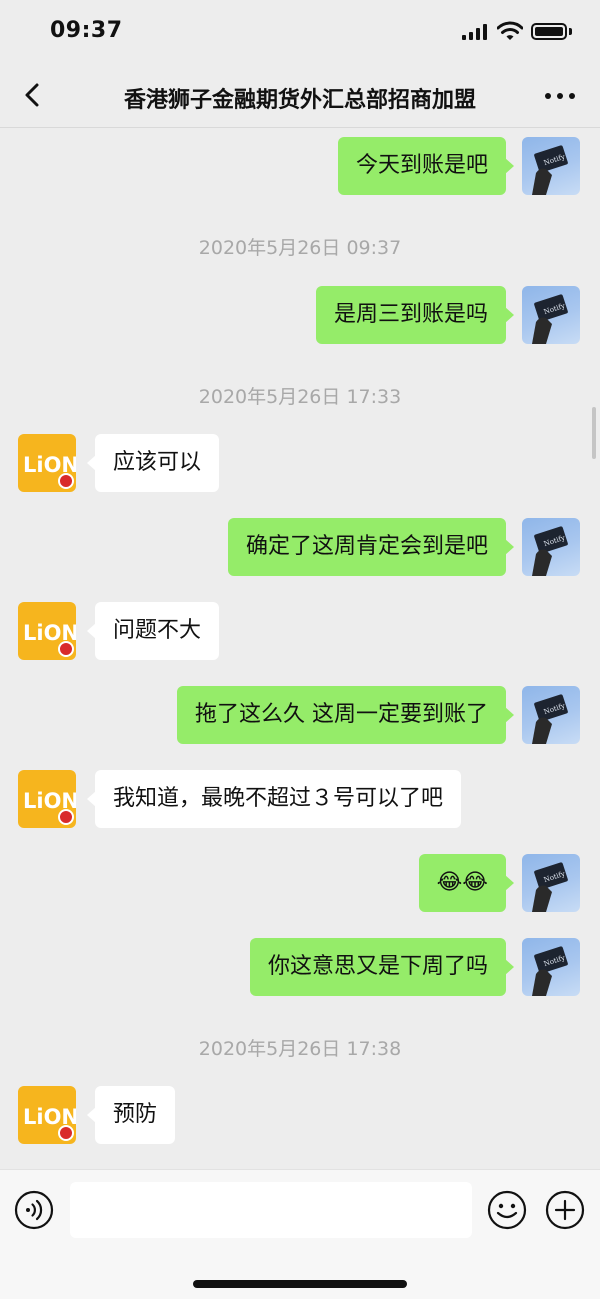 This screenshot has height=1299, width=600. What do you see at coordinates (86, 30) in the screenshot?
I see `status-time: 09:37` at bounding box center [86, 30].